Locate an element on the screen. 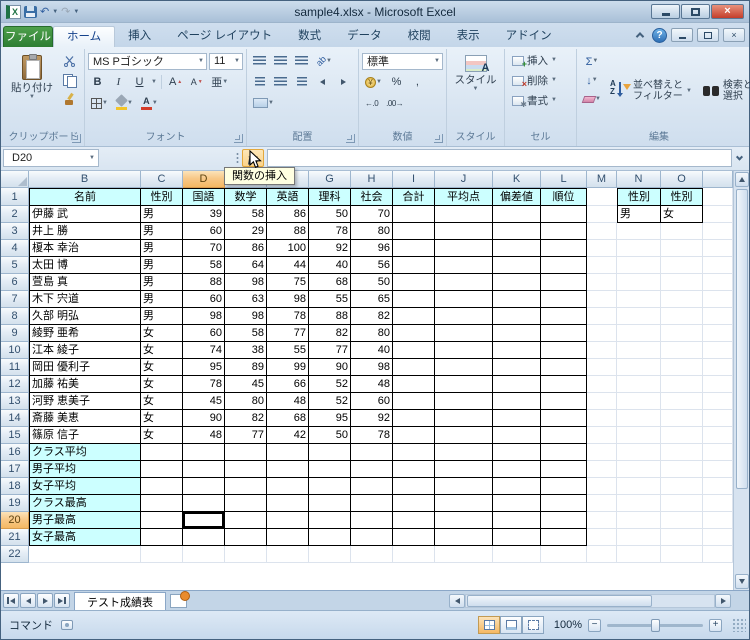  cell-K5 is located at coordinates (517, 265).